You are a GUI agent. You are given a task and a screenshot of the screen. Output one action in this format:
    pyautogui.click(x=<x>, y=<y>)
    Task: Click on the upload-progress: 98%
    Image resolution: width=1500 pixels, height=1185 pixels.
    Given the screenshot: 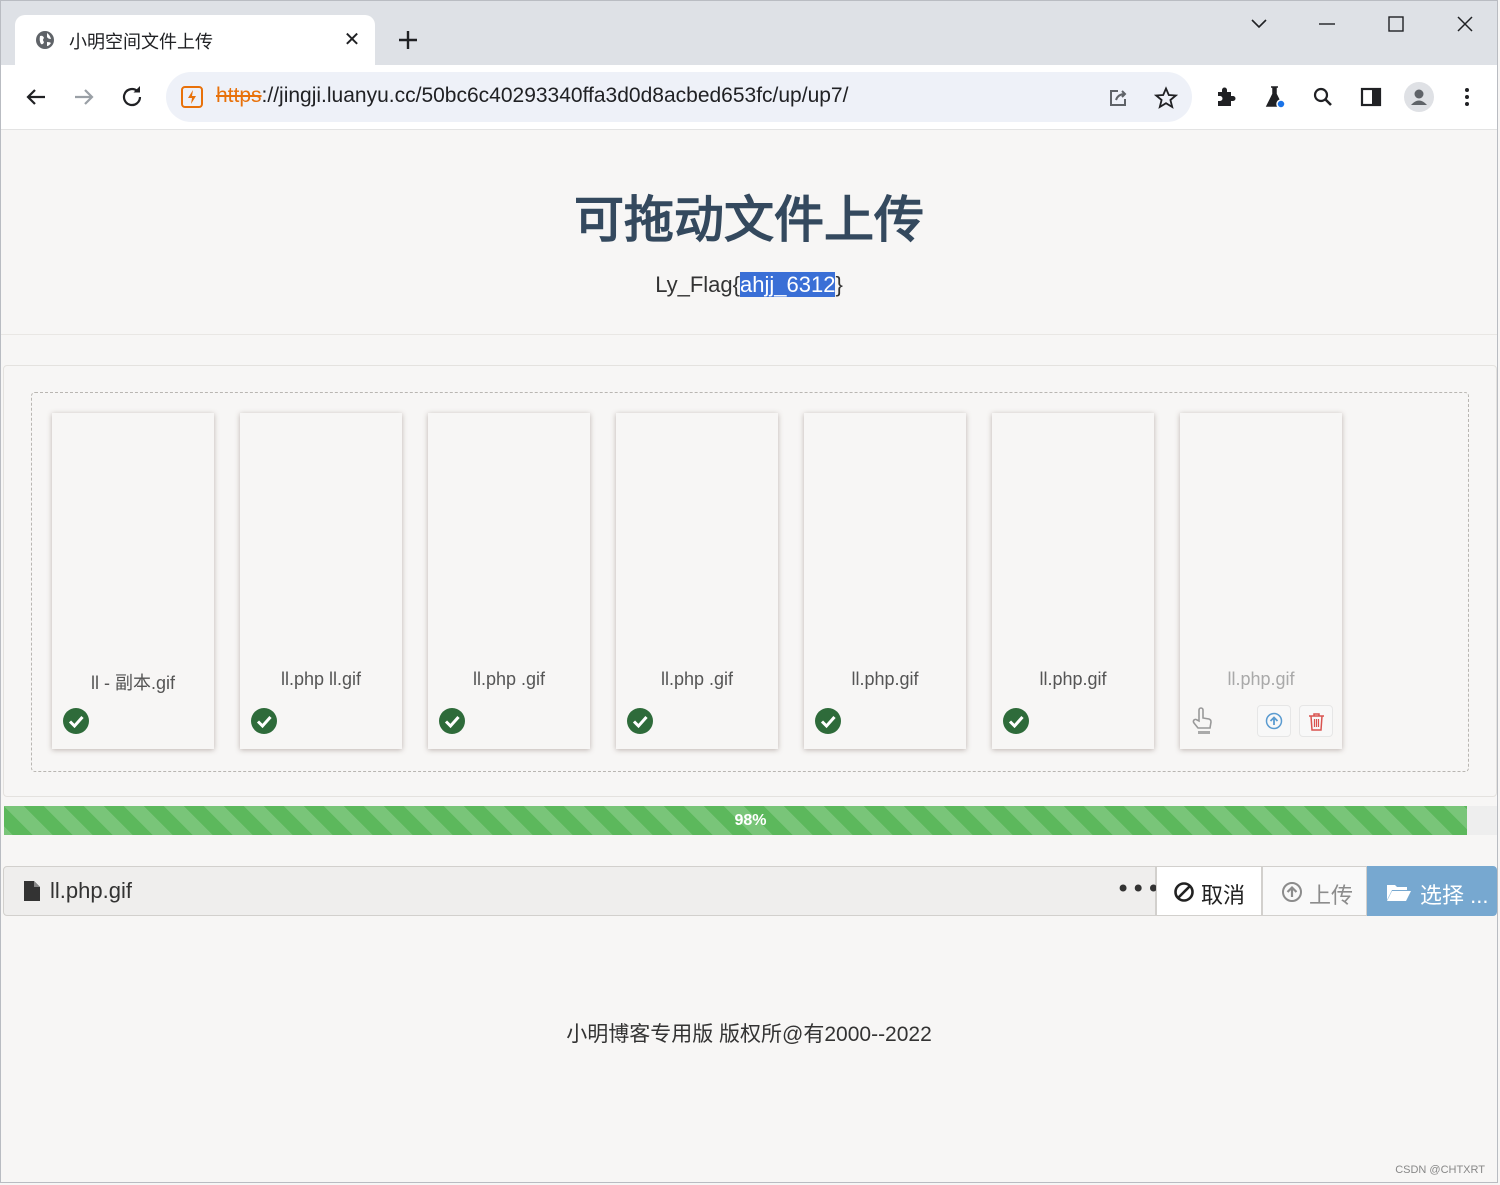 What is the action you would take?
    pyautogui.click(x=750, y=820)
    